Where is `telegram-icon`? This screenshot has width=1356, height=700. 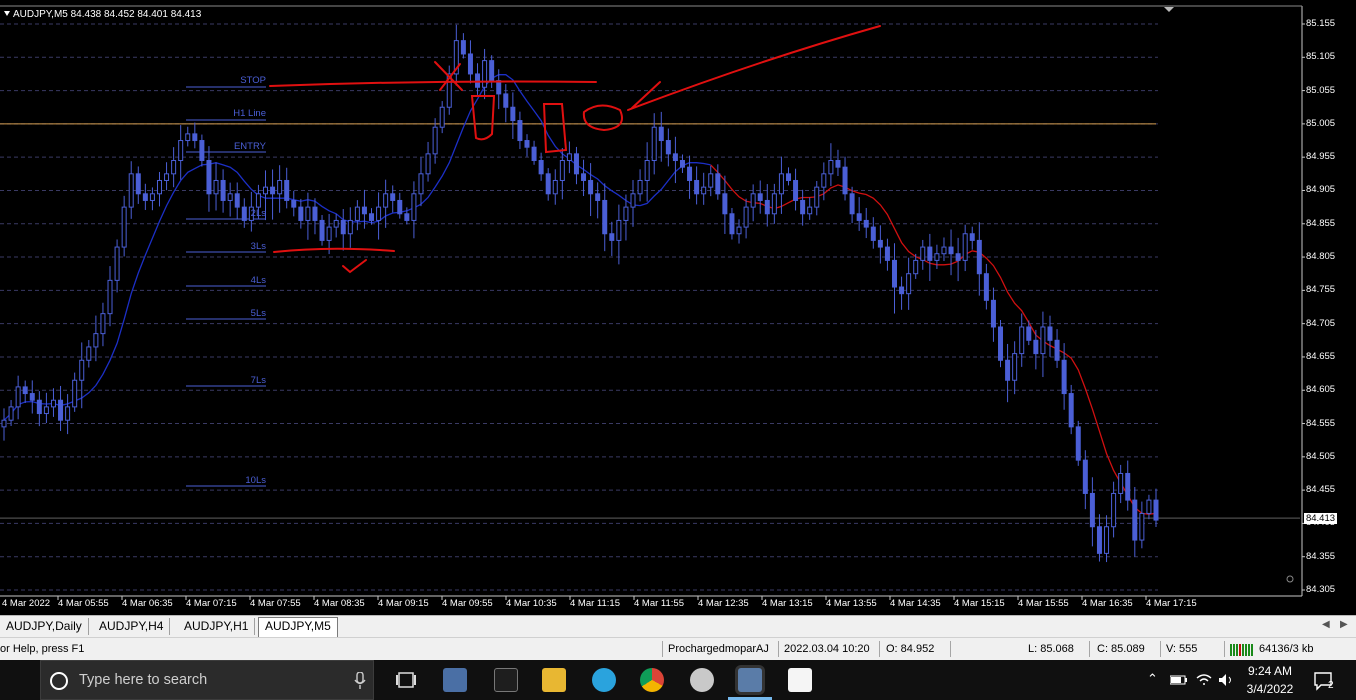 telegram-icon is located at coordinates (604, 680).